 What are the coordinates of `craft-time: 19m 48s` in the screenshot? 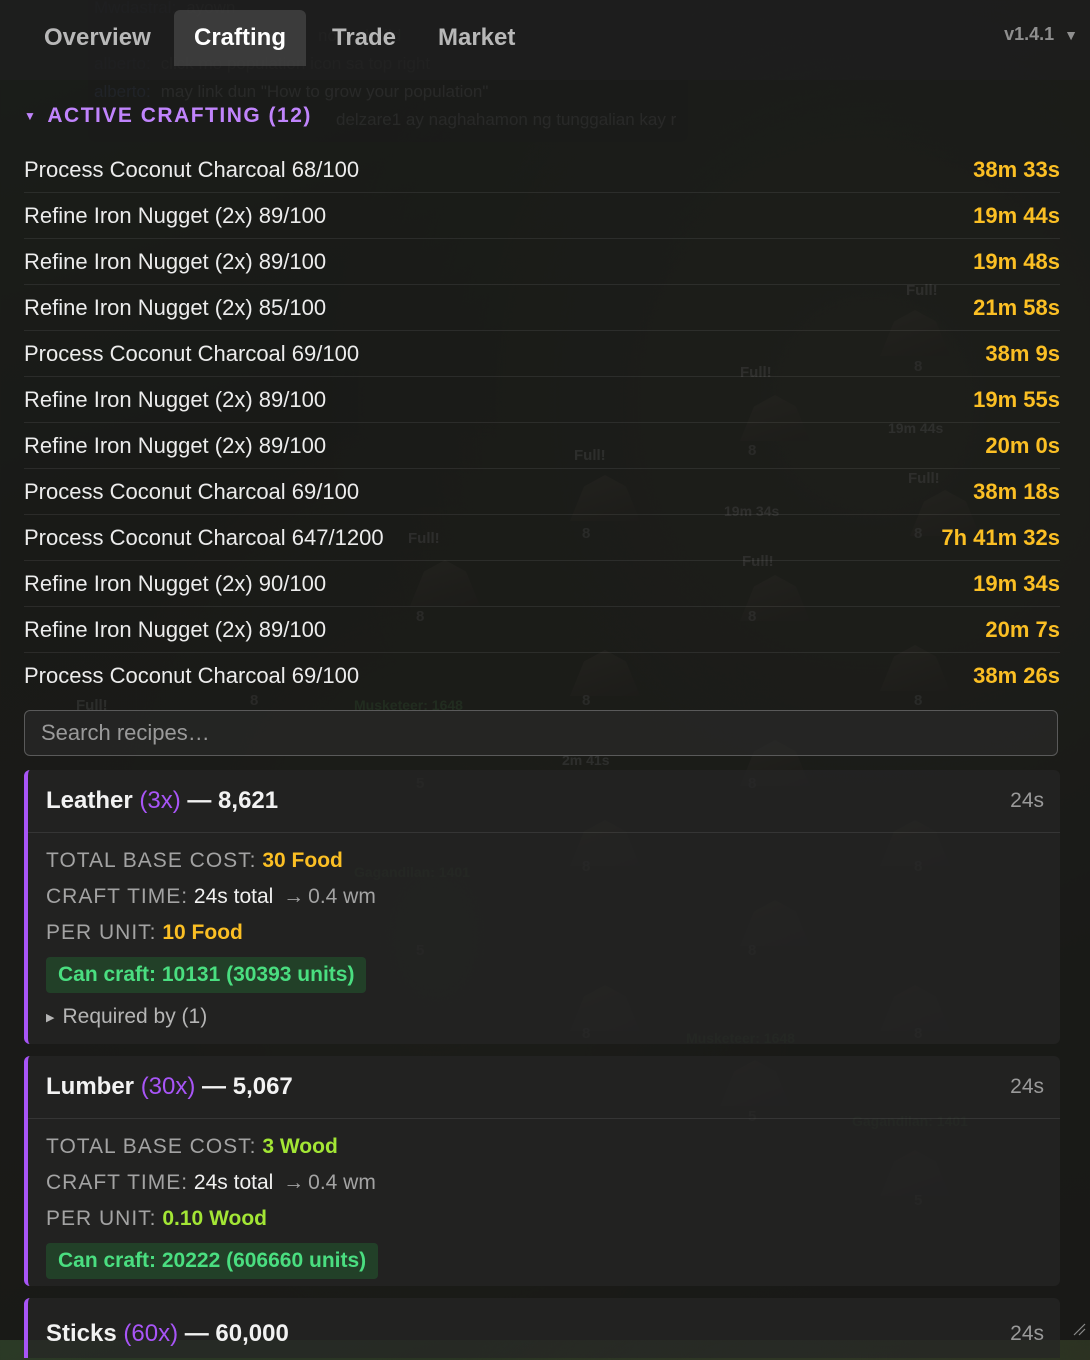 It's located at (1016, 261).